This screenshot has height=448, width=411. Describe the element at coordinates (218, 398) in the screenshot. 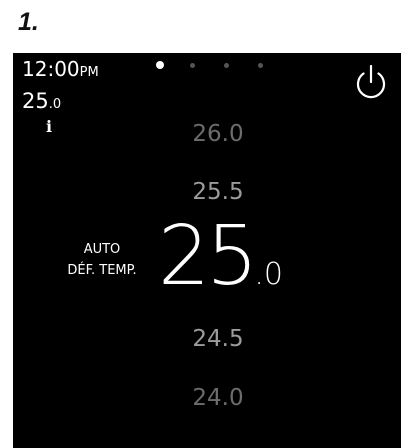

I see `temp-option-24-0: 24.0` at that location.